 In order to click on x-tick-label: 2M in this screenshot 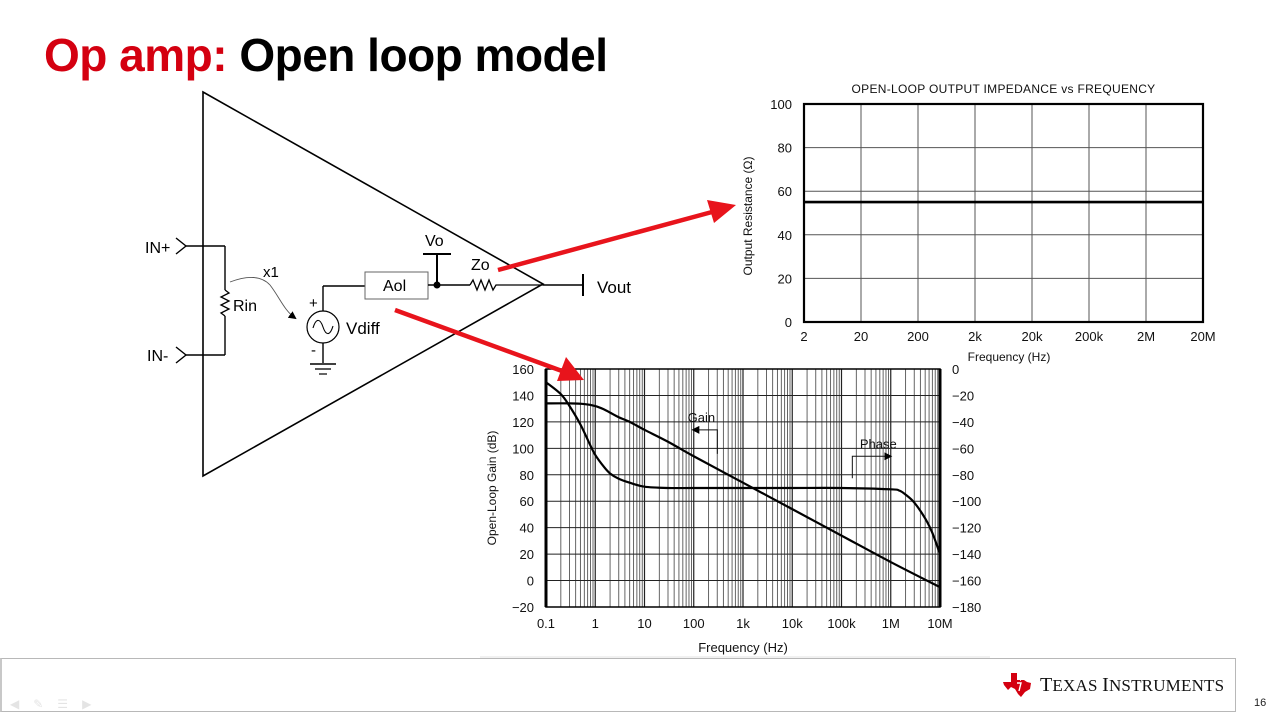, I will do `click(1146, 336)`.